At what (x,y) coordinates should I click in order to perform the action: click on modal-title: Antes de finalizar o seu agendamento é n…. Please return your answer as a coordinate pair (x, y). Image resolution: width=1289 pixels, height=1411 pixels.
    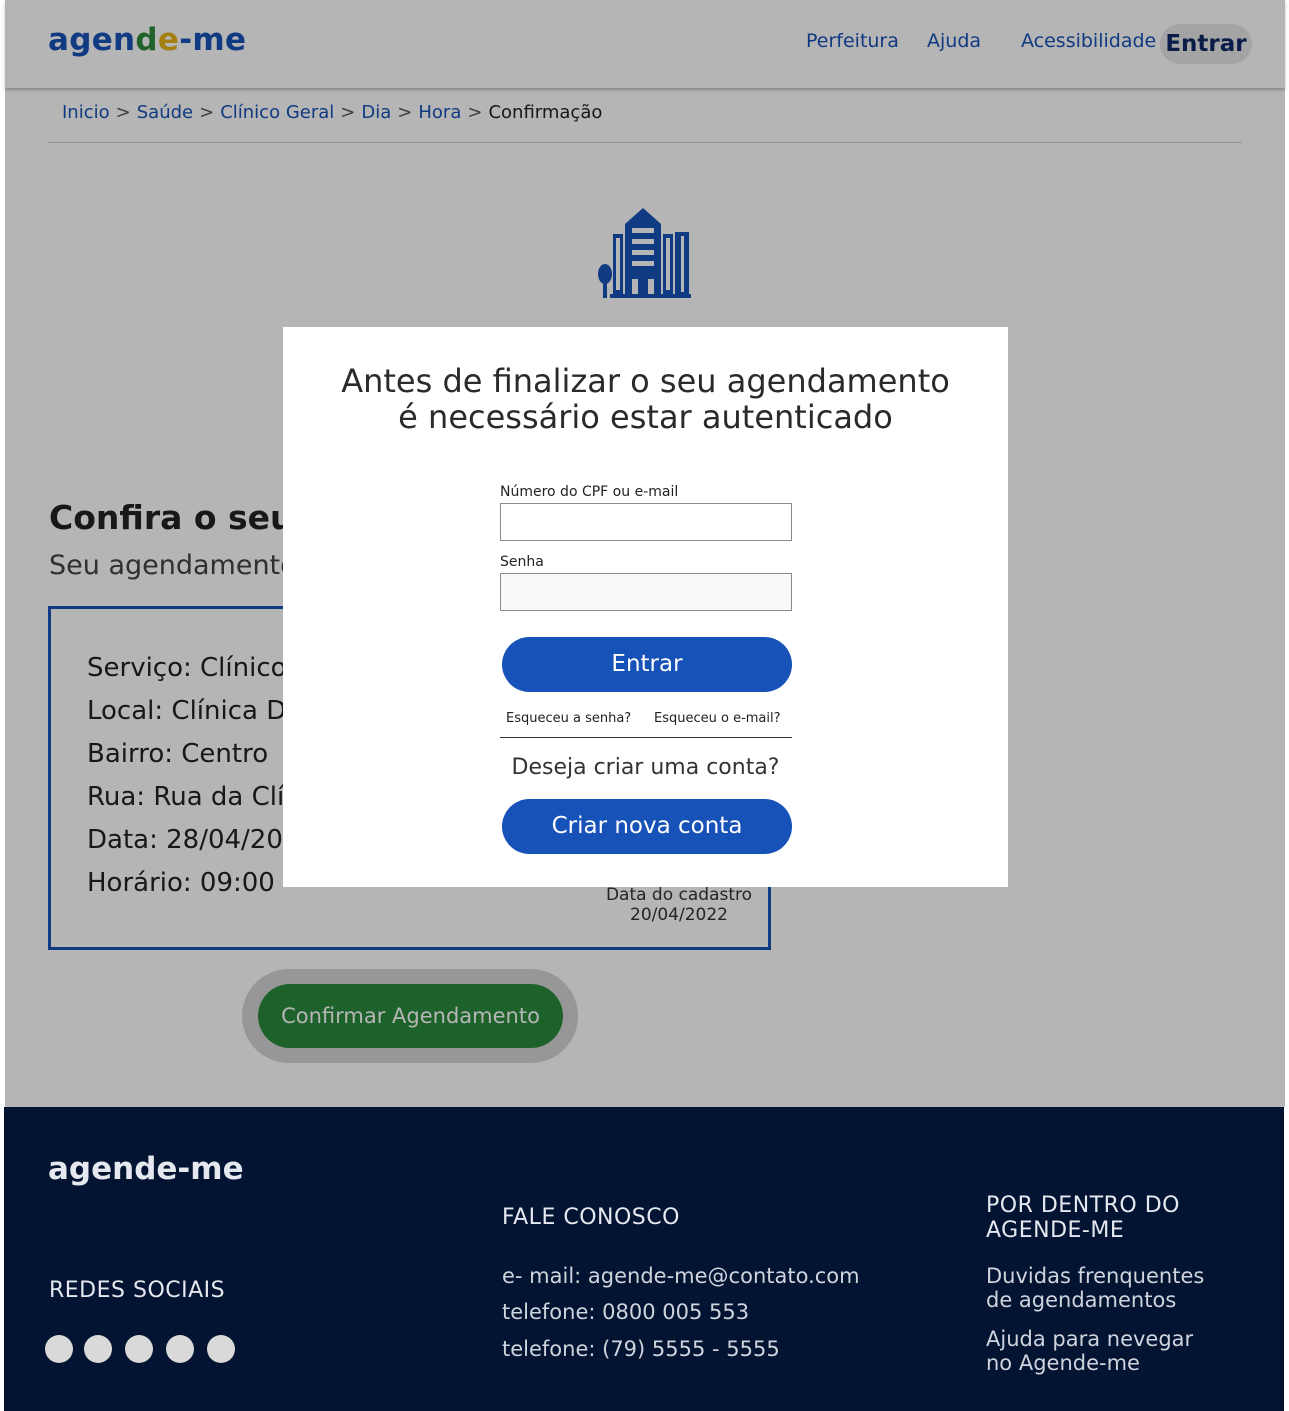
    Looking at the image, I should click on (645, 399).